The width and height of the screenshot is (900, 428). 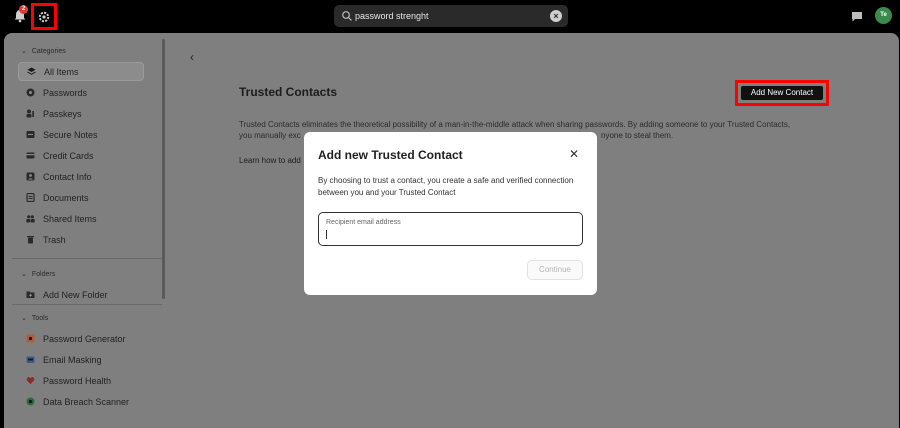 What do you see at coordinates (75, 294) in the screenshot?
I see `add-folder-label: Add New Folder` at bounding box center [75, 294].